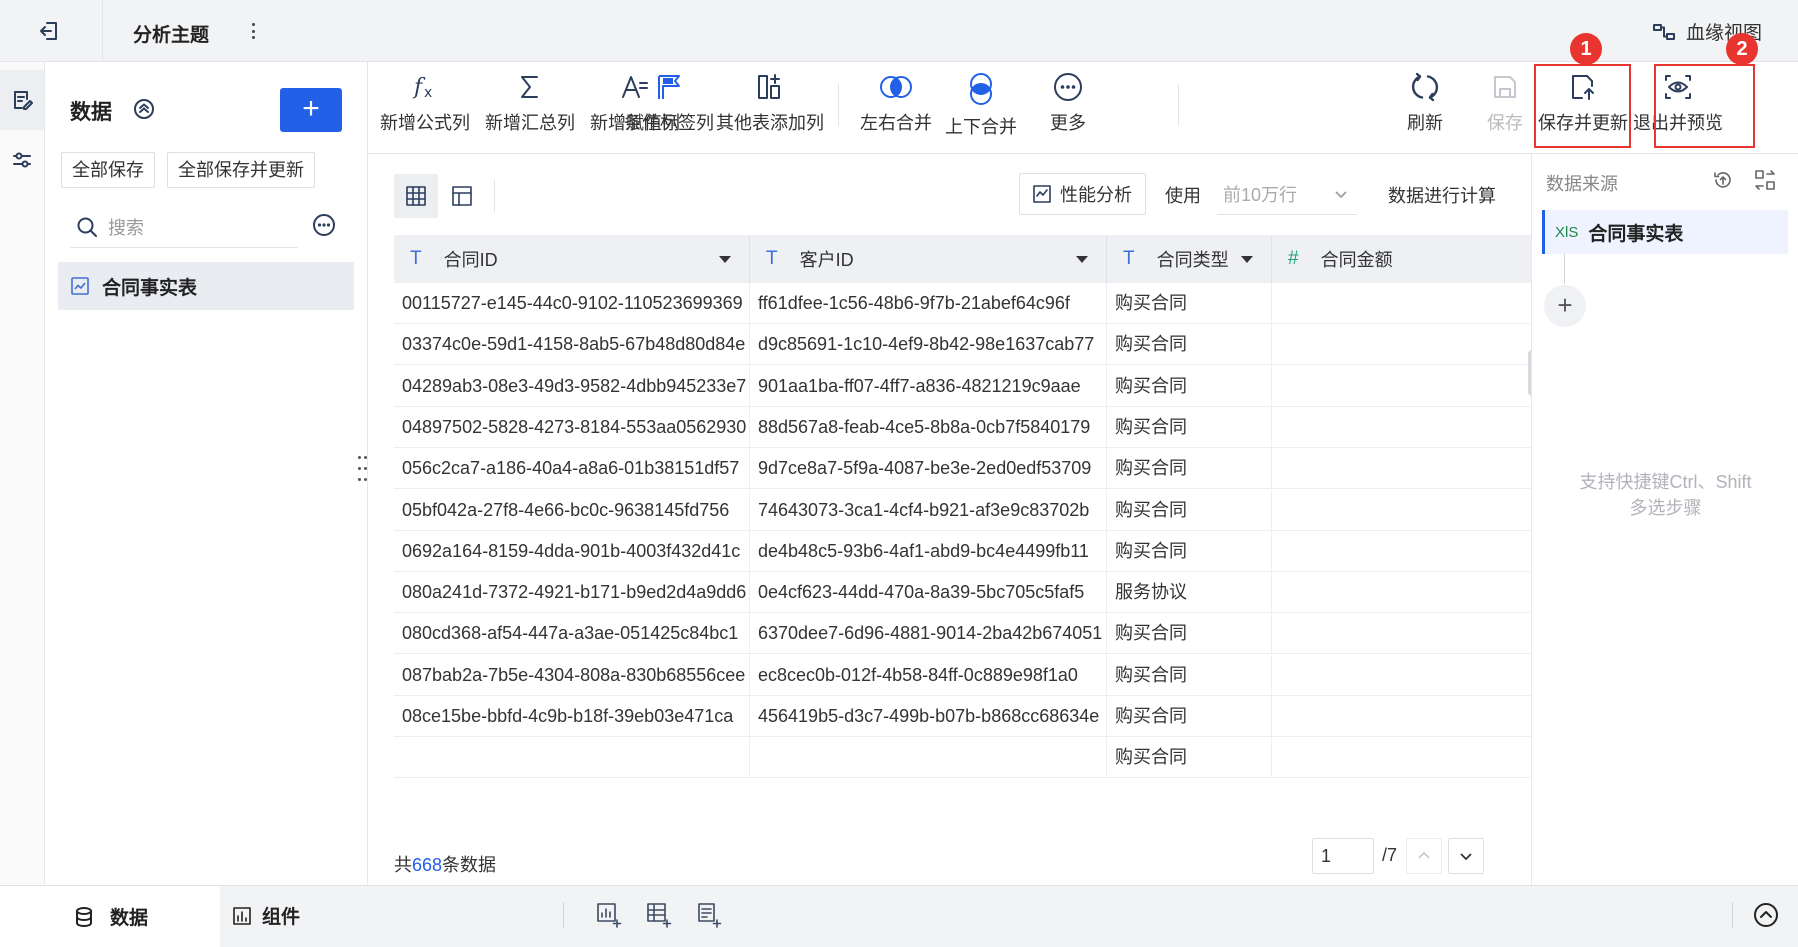 The image size is (1798, 947). Describe the element at coordinates (659, 915) in the screenshot. I see `add-table-component-icon` at that location.